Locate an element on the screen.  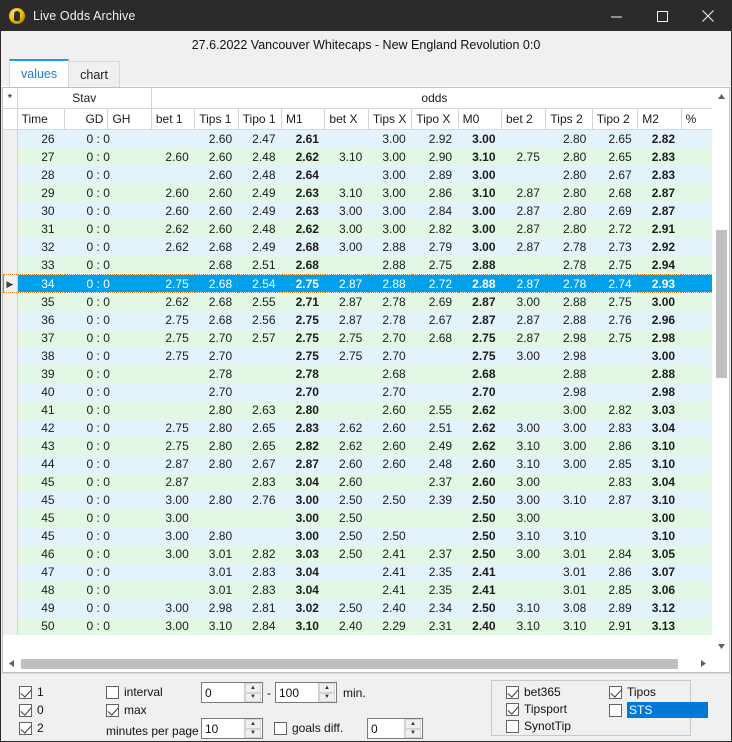
range-to-spin-buttons: ▲ ▼ is located at coordinates (326, 692).